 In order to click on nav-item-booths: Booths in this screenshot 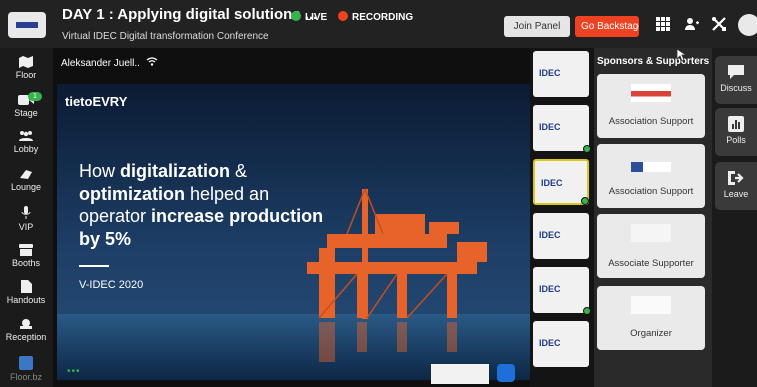, I will do `click(26, 256)`.